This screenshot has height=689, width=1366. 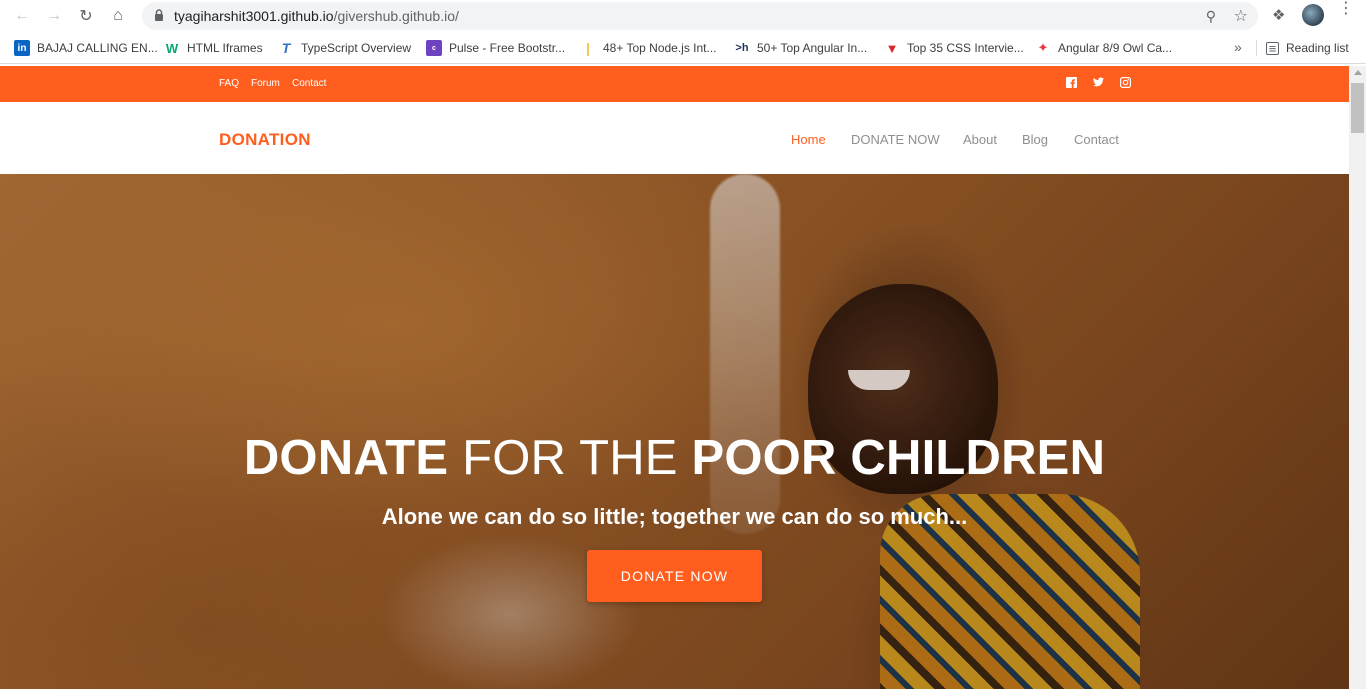 What do you see at coordinates (396, 16) in the screenshot?
I see `url-path: /givershub.github.io/` at bounding box center [396, 16].